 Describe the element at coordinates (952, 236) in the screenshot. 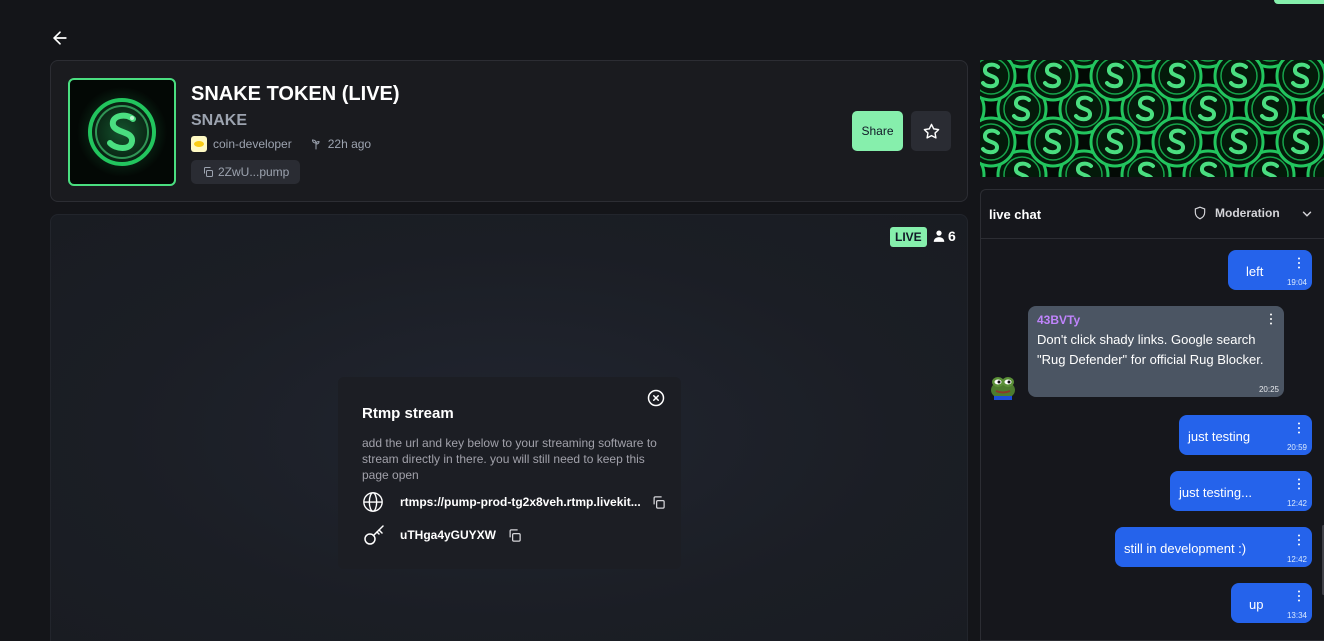

I see `viewer-count-value: 6` at that location.